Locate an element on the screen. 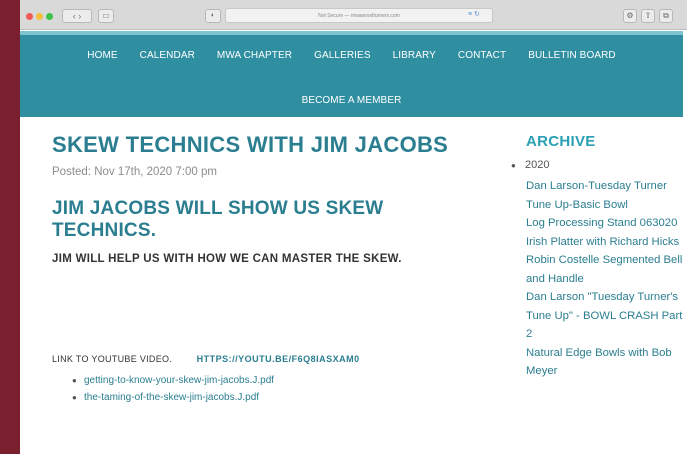 This screenshot has height=454, width=687. archive-year: ● 2020 is located at coordinates (530, 165).